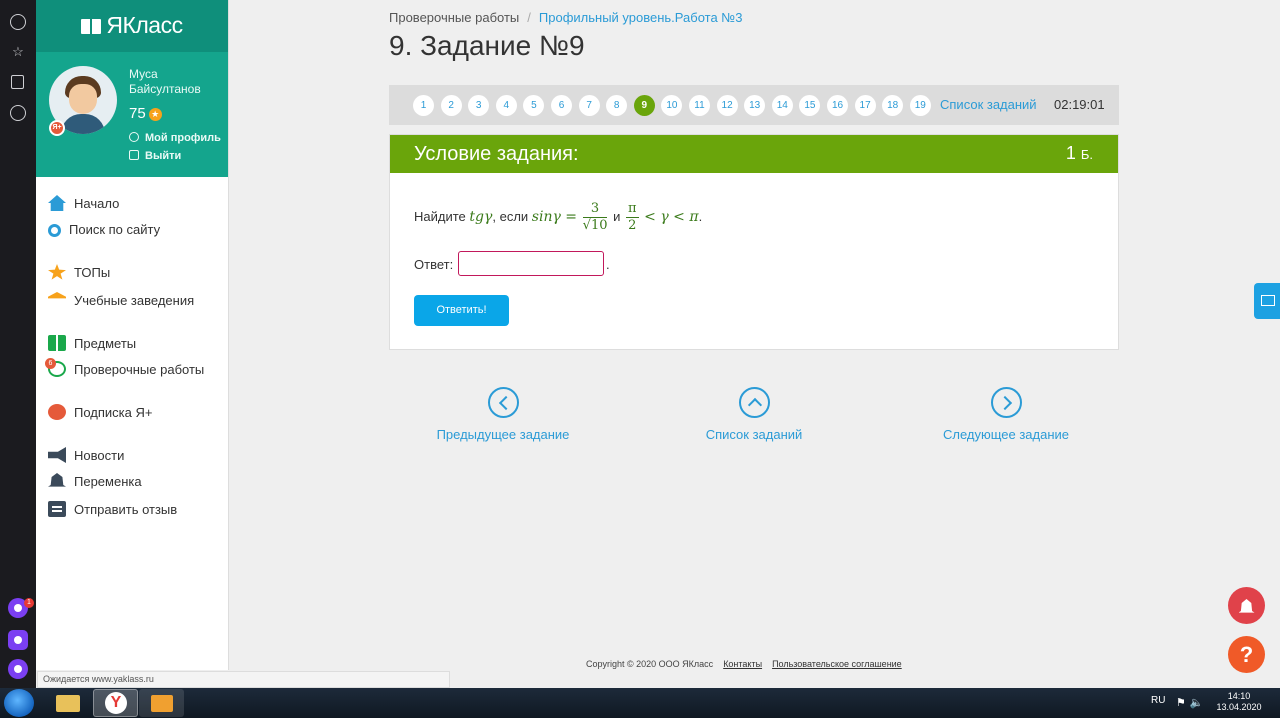 The width and height of the screenshot is (1280, 718). Describe the element at coordinates (423, 105) in the screenshot. I see `page-button-1: 1` at that location.